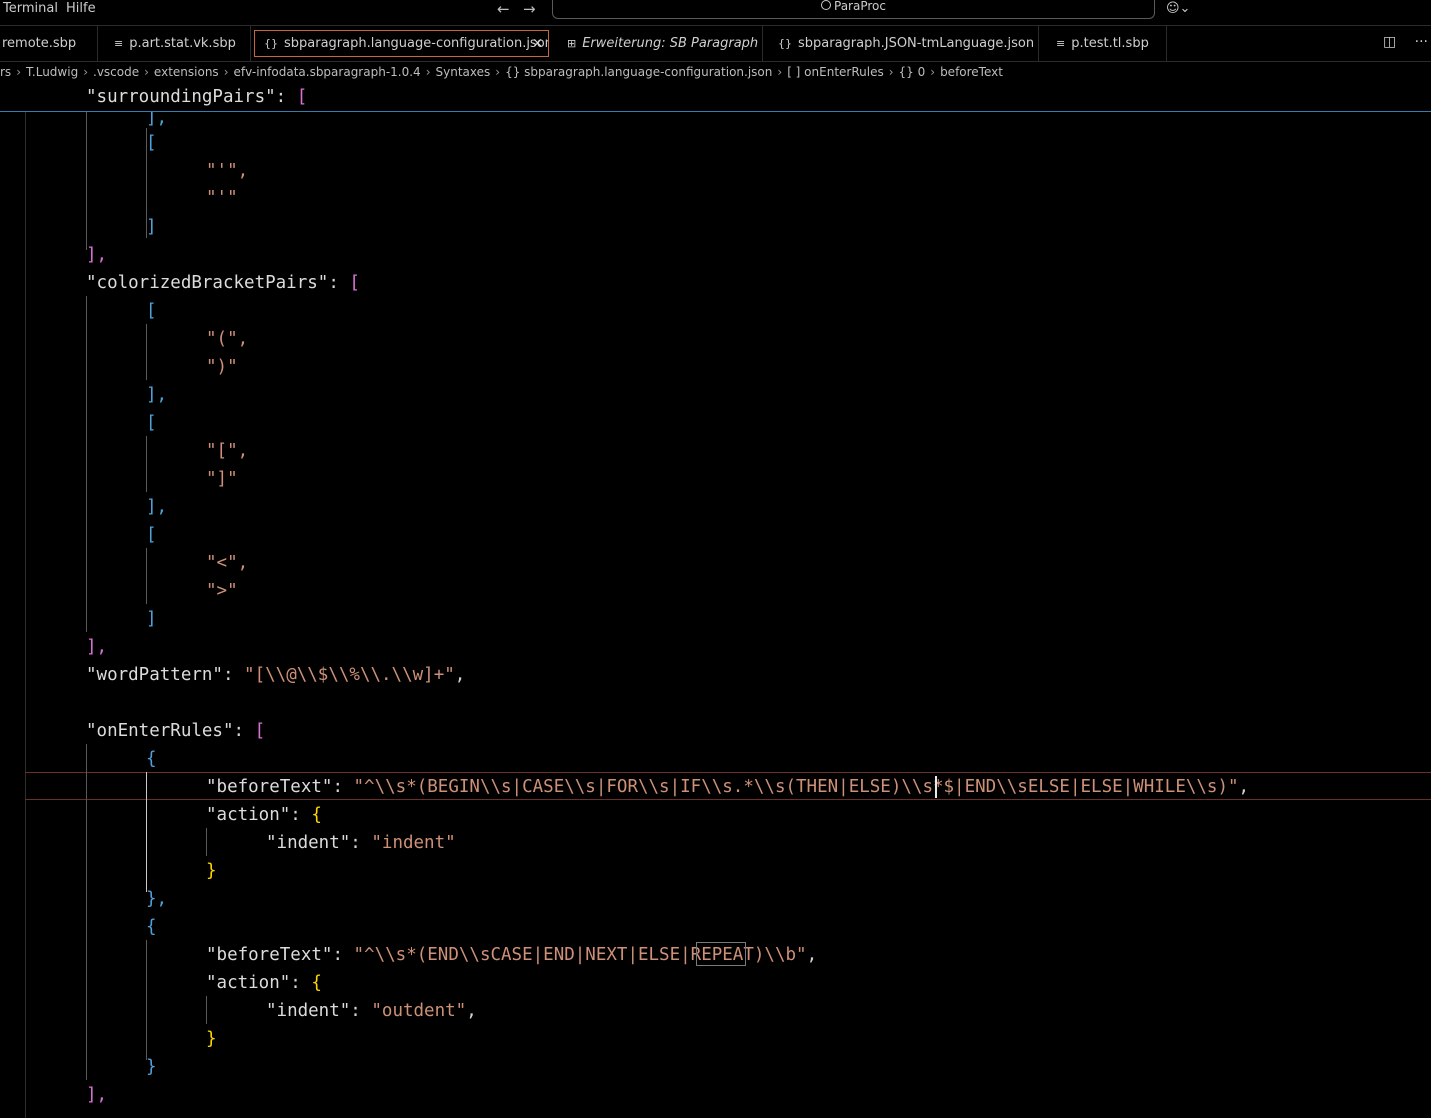 The height and width of the screenshot is (1118, 1431). What do you see at coordinates (826, 5) in the screenshot?
I see `search-icon` at bounding box center [826, 5].